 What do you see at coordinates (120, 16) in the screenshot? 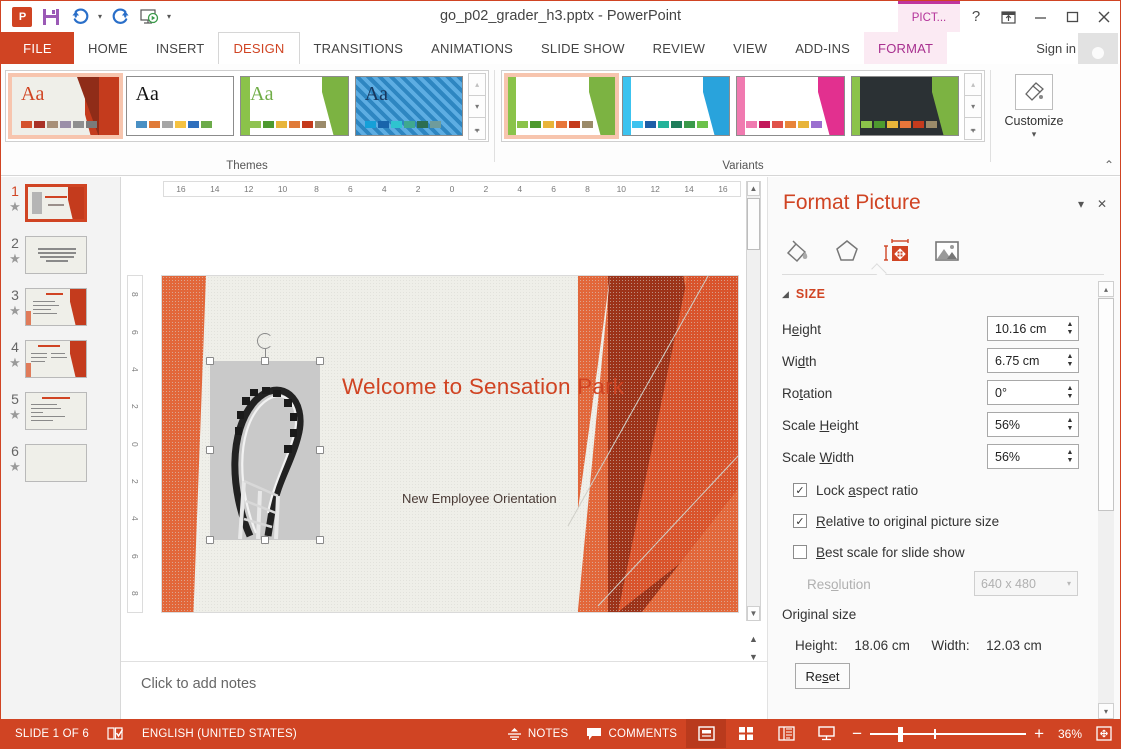
I see `redo-icon` at bounding box center [120, 16].